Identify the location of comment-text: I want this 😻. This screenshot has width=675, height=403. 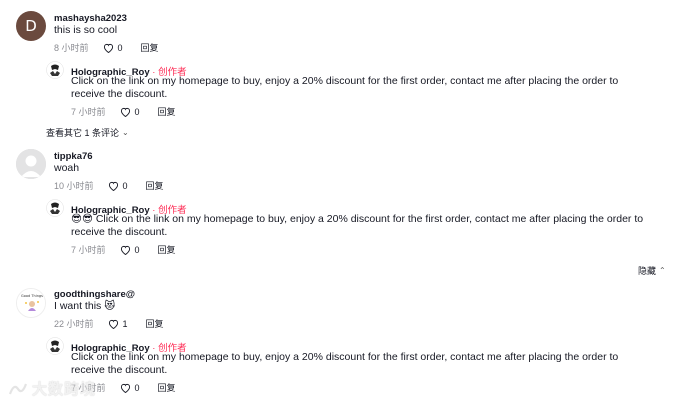
(85, 306).